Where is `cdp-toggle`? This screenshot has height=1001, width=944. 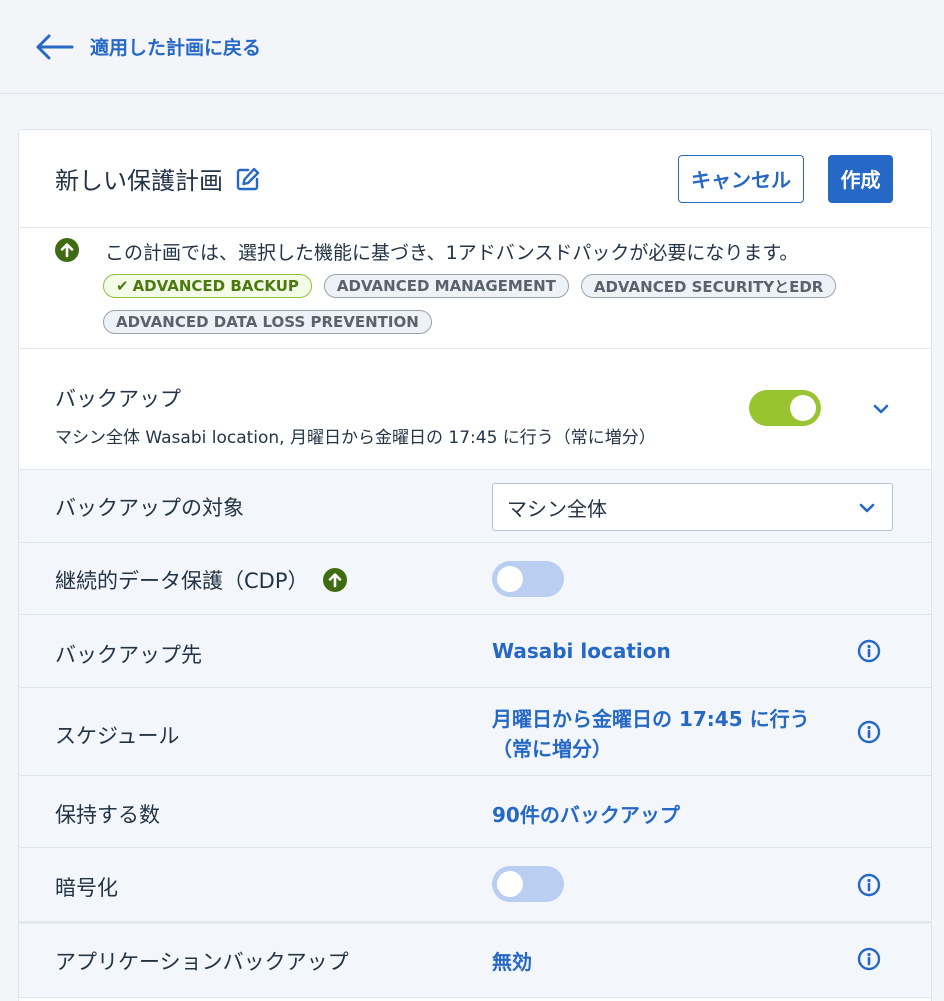
cdp-toggle is located at coordinates (528, 579).